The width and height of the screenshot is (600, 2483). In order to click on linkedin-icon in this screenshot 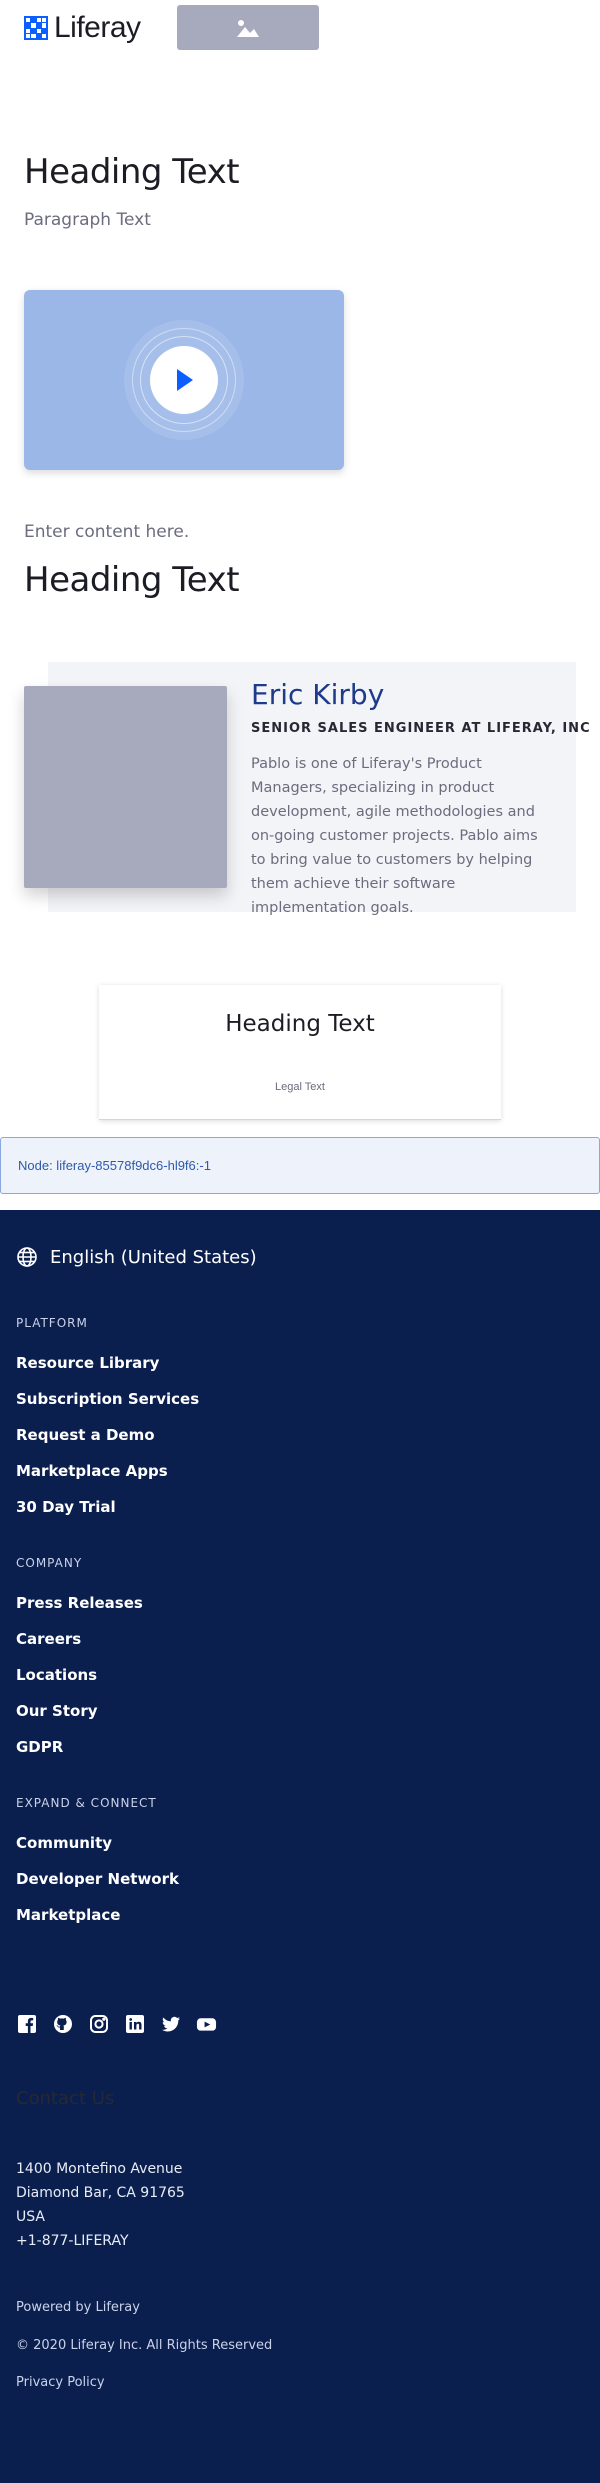, I will do `click(134, 2023)`.